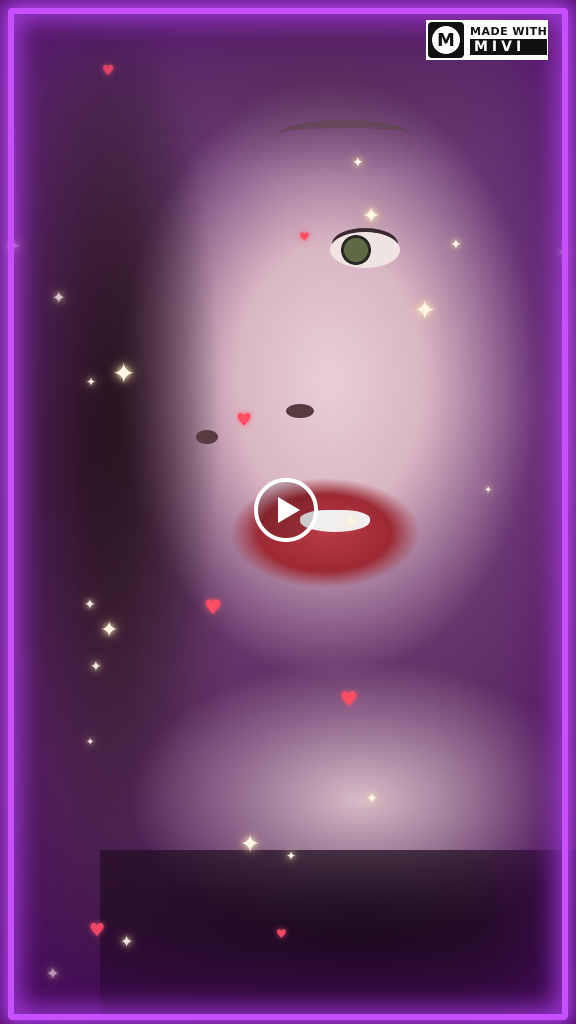  Describe the element at coordinates (289, 510) in the screenshot. I see `play-icon` at that location.